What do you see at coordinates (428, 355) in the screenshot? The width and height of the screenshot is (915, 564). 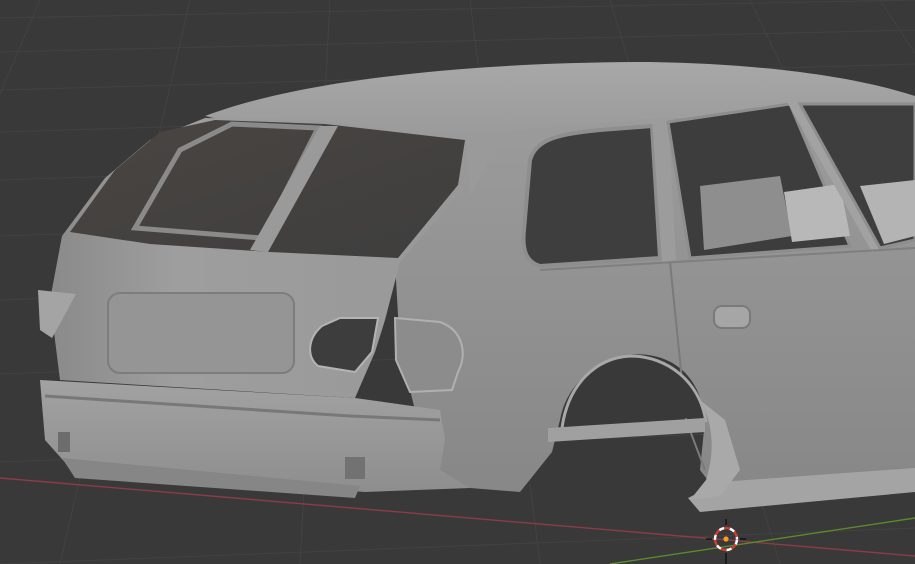 I see `taillight-cutout-right` at bounding box center [428, 355].